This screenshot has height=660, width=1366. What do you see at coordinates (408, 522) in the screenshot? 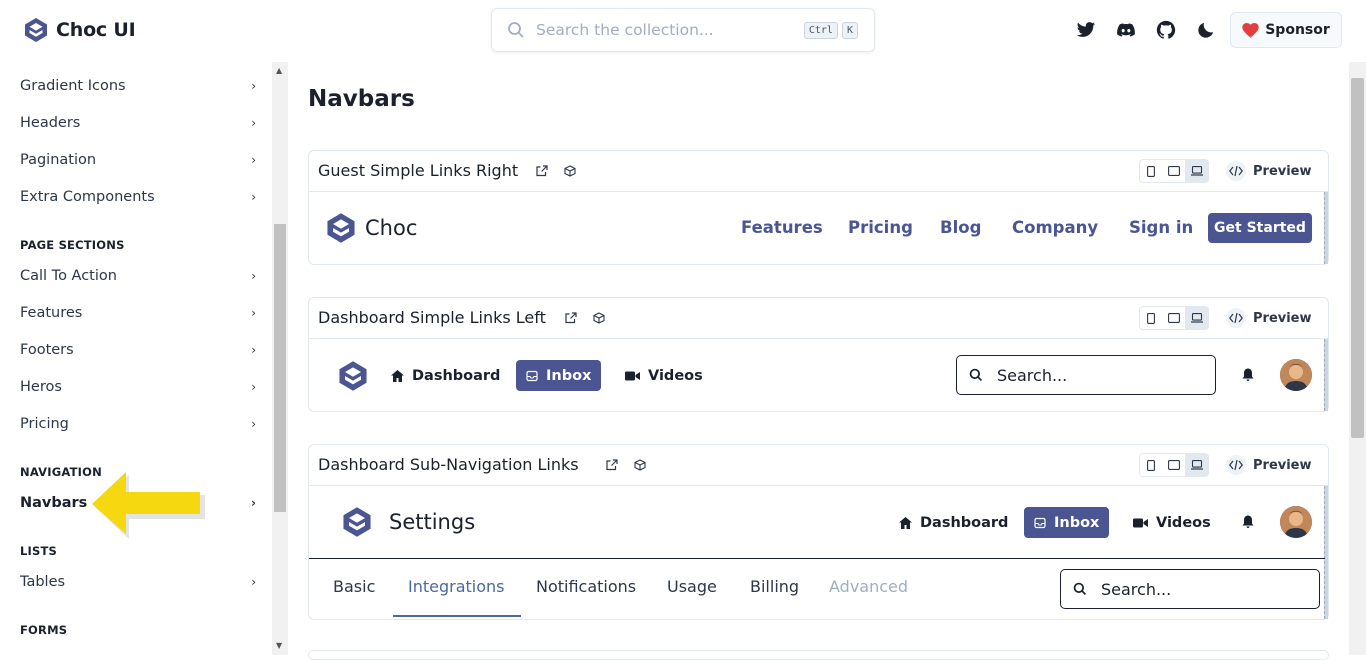
I see `settings-brand: Settings` at bounding box center [408, 522].